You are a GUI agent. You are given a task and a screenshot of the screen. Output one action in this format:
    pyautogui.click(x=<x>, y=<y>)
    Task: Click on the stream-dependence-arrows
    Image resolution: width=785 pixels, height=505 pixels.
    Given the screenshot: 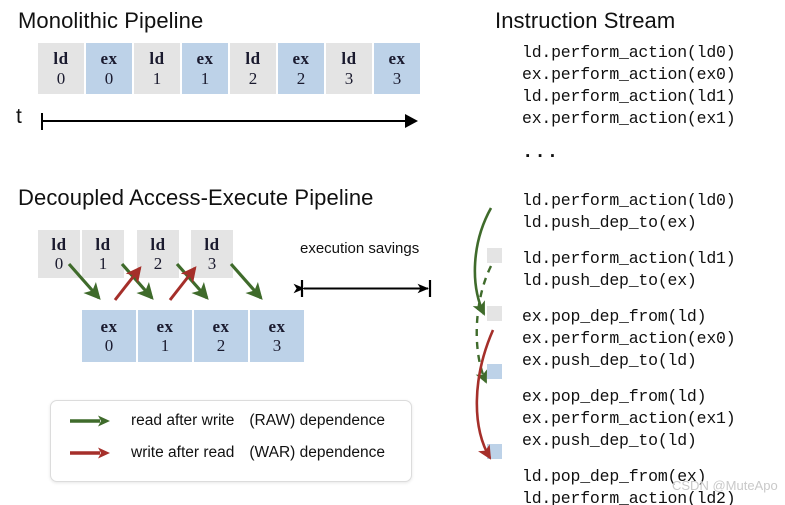 What is the action you would take?
    pyautogui.click(x=483, y=333)
    